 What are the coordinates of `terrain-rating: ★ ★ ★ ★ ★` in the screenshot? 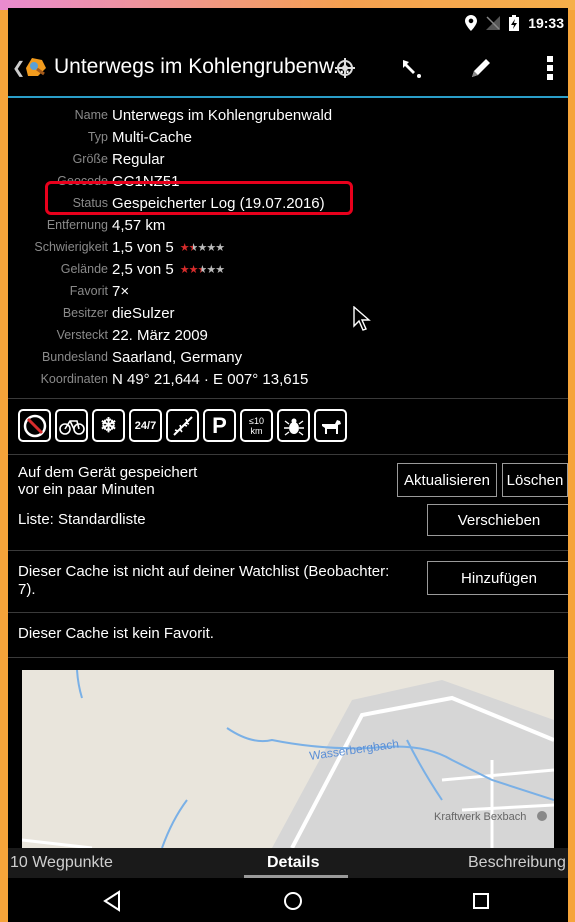 It's located at (202, 269).